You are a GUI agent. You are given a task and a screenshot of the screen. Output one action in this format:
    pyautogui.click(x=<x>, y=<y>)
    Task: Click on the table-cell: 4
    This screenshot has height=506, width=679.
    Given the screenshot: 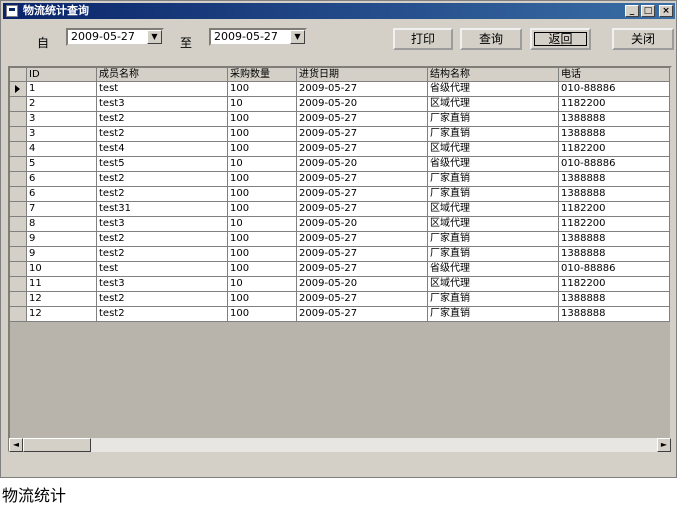 What is the action you would take?
    pyautogui.click(x=62, y=149)
    